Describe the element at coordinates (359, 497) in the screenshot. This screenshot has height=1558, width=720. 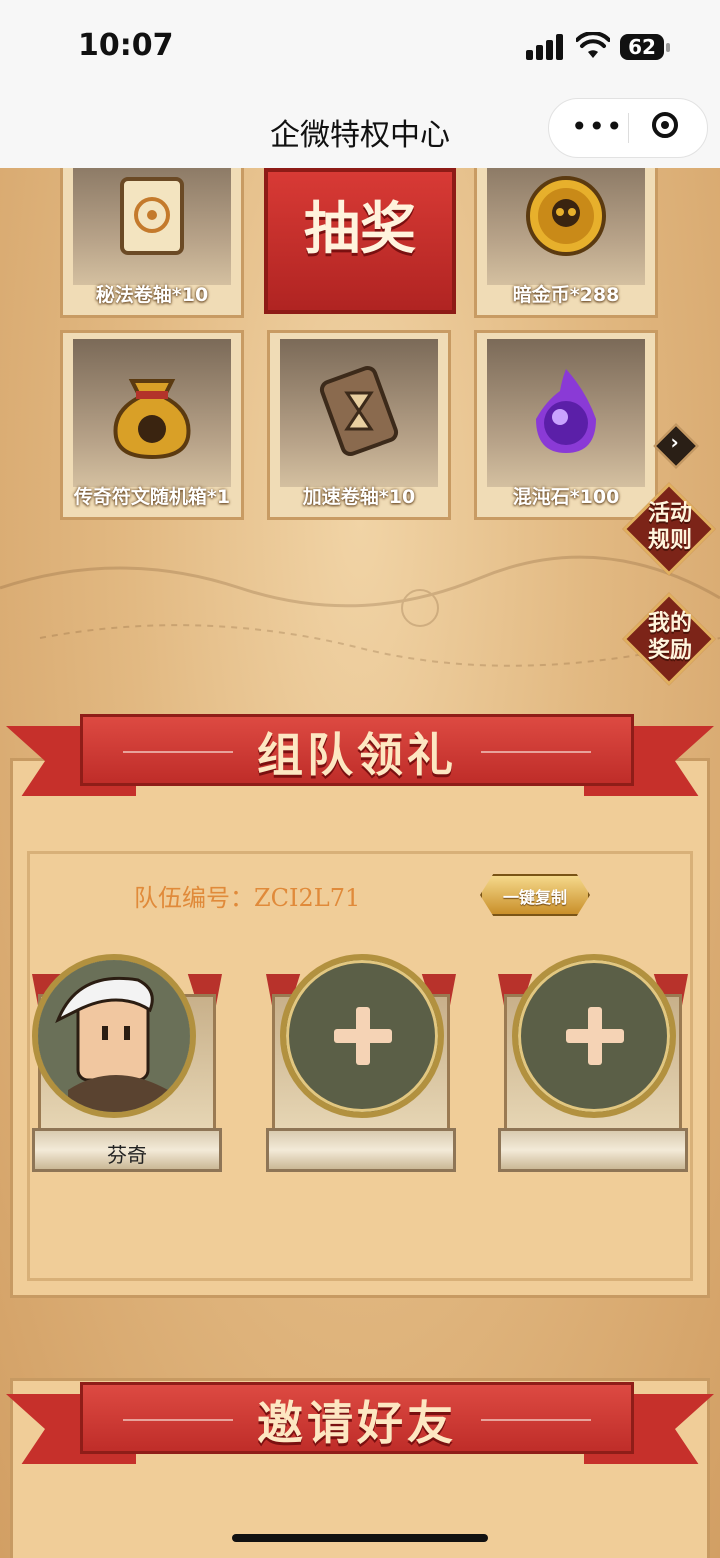
I see `prize-label: 加速卷轴*10` at that location.